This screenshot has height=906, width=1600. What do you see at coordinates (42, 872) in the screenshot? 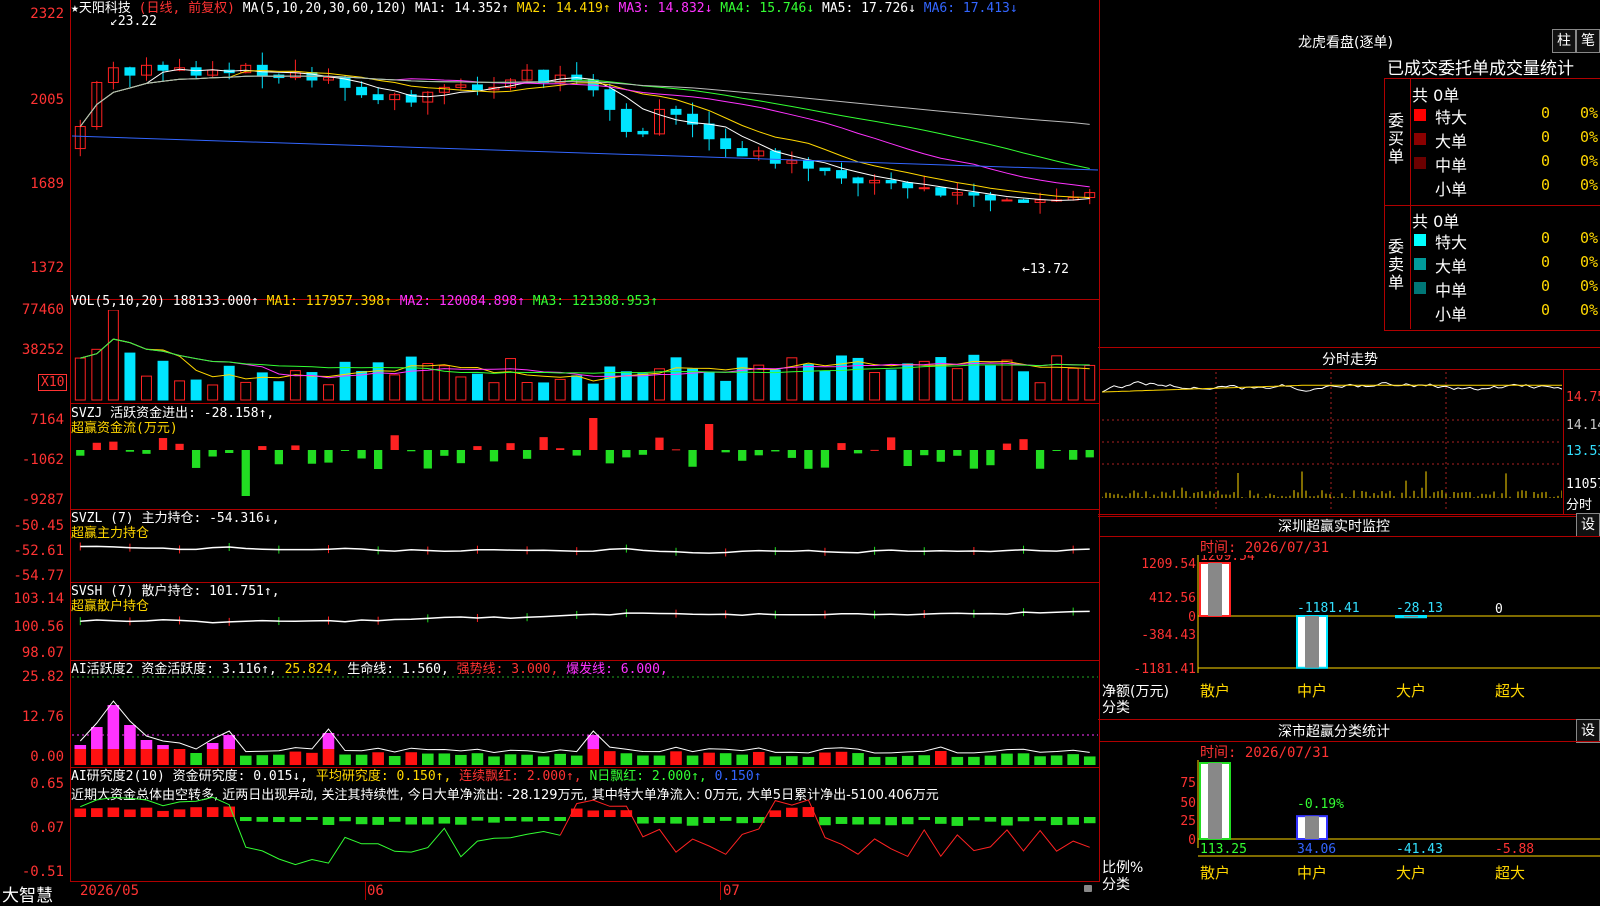
I see `air-axis-label: -0.51` at bounding box center [42, 872].